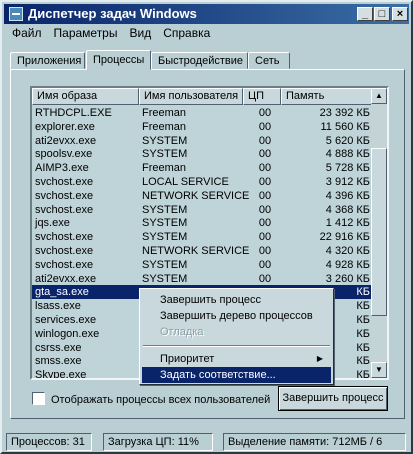  Describe the element at coordinates (202, 168) in the screenshot. I see `table-row: AIMP3.exe Freeman 00 5 728 КБ` at that location.